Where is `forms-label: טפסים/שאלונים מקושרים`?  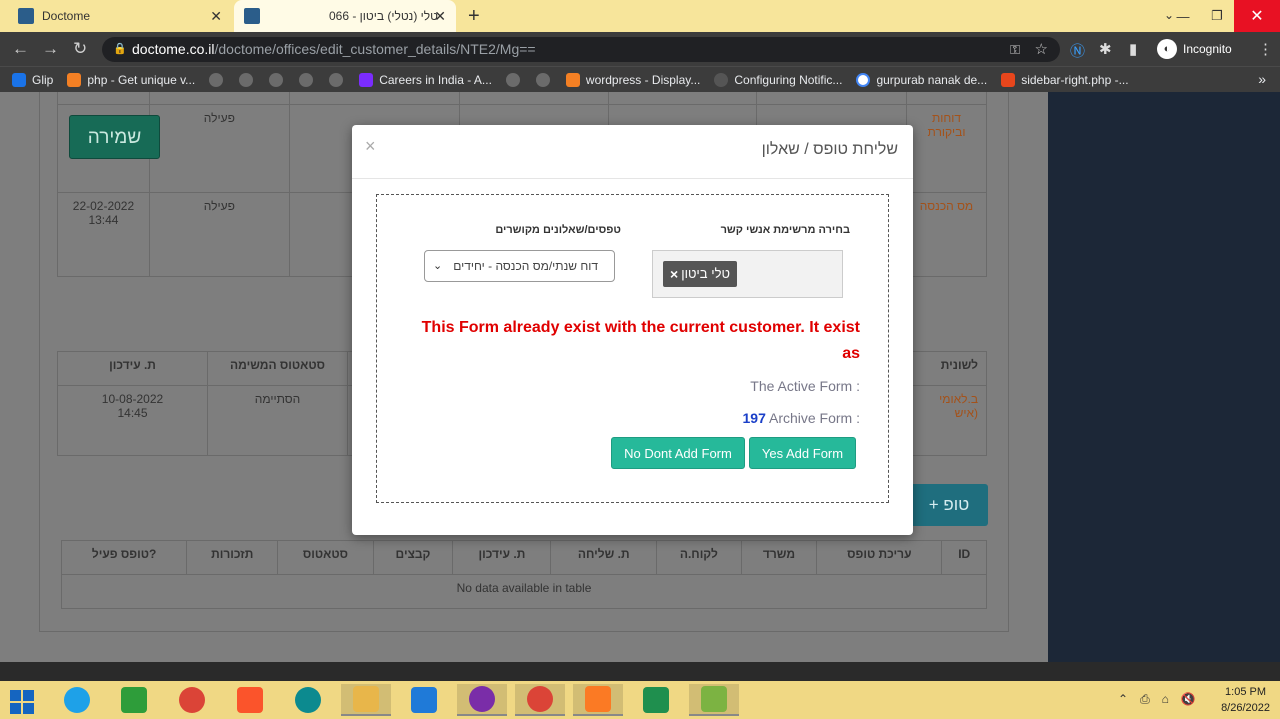
forms-label: טפסים/שאלונים מקושרים is located at coordinates (558, 230).